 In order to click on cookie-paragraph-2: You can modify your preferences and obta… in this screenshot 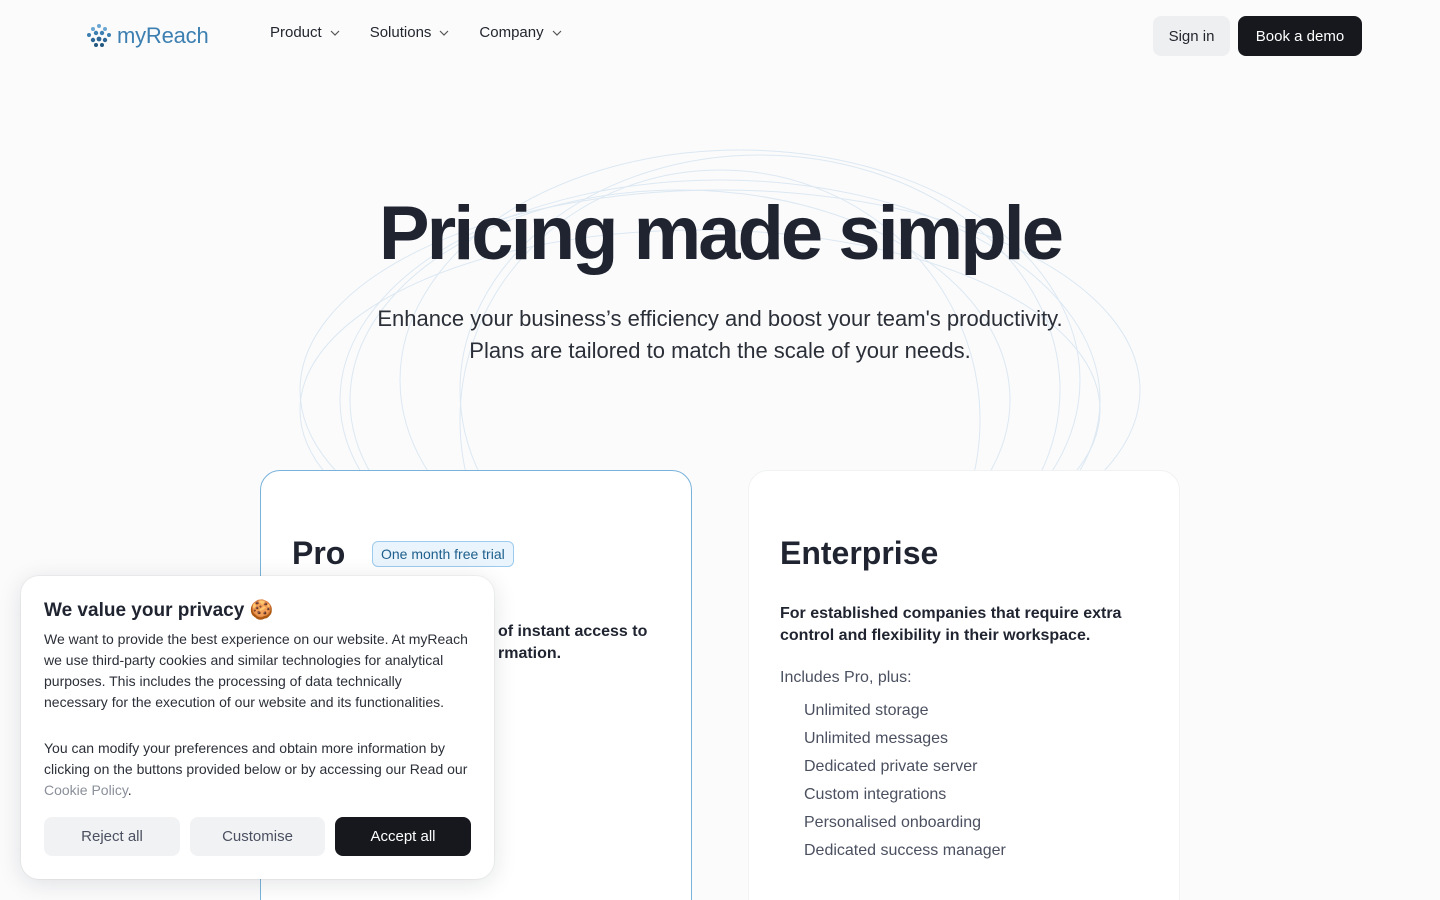, I will do `click(256, 769)`.